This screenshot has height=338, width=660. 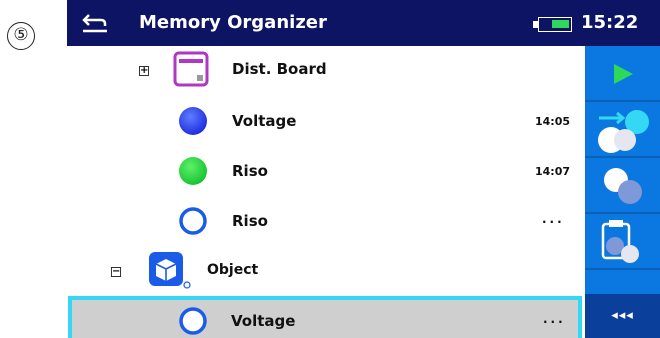 I want to click on title-bar: Memory Organizer 15:22, so click(x=363, y=23).